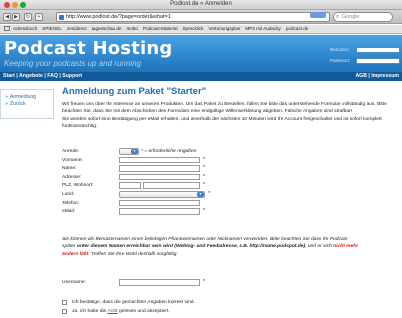 The width and height of the screenshot is (402, 318). Describe the element at coordinates (134, 91) in the screenshot. I see `page-title: Anmeldung zum Paket "Starter"` at that location.